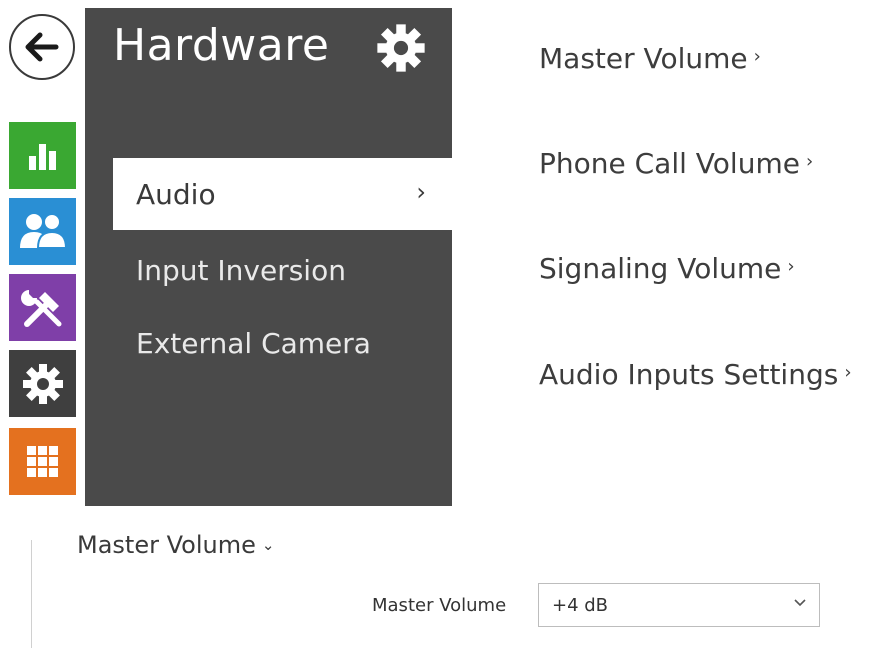 Image resolution: width=869 pixels, height=648 pixels. What do you see at coordinates (669, 163) in the screenshot?
I see `link-label: Phone Call Volume` at bounding box center [669, 163].